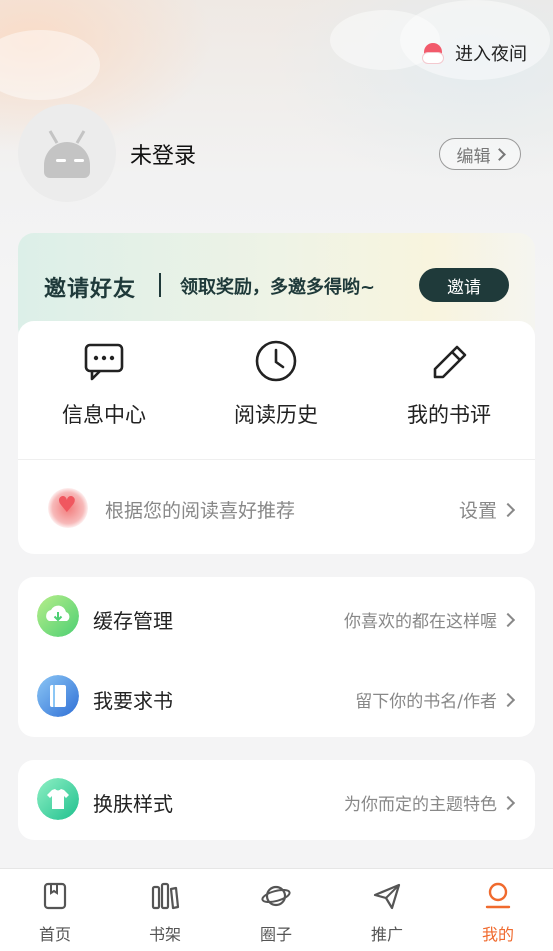 The image size is (553, 951). Describe the element at coordinates (90, 289) in the screenshot. I see `invite-title: 邀请好友` at that location.